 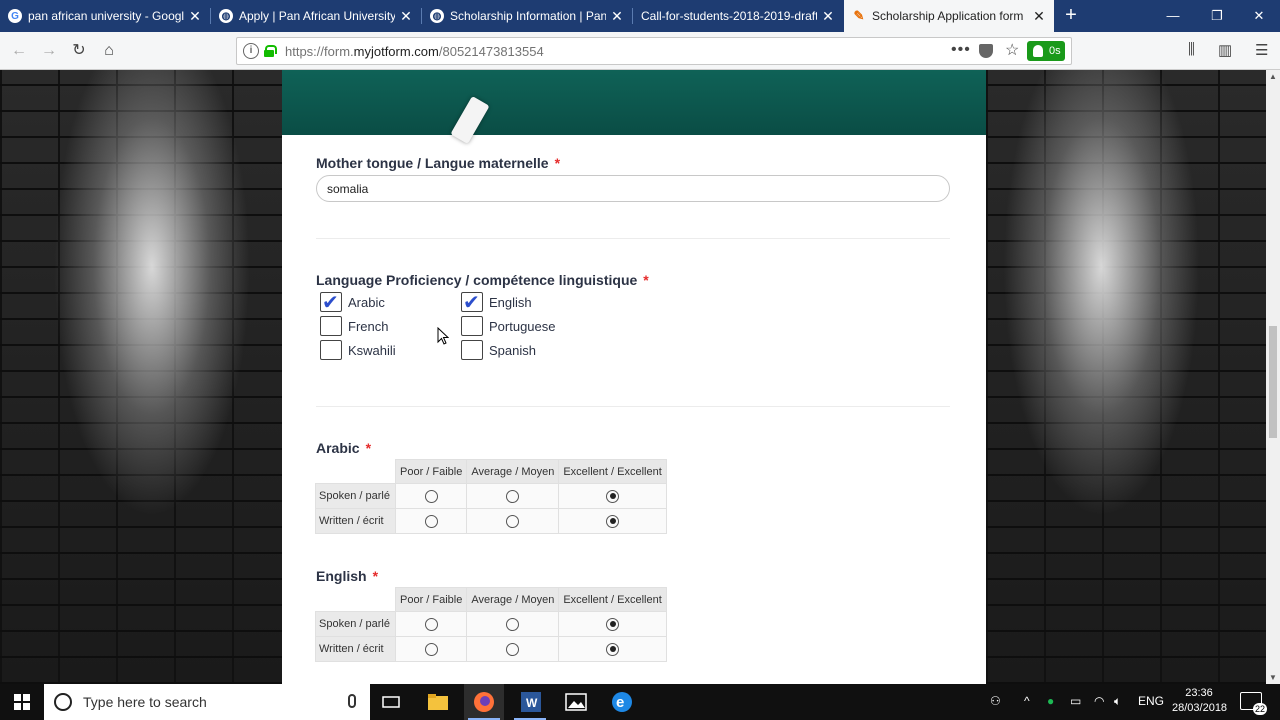 What do you see at coordinates (438, 702) in the screenshot?
I see `file-explorer-button` at bounding box center [438, 702].